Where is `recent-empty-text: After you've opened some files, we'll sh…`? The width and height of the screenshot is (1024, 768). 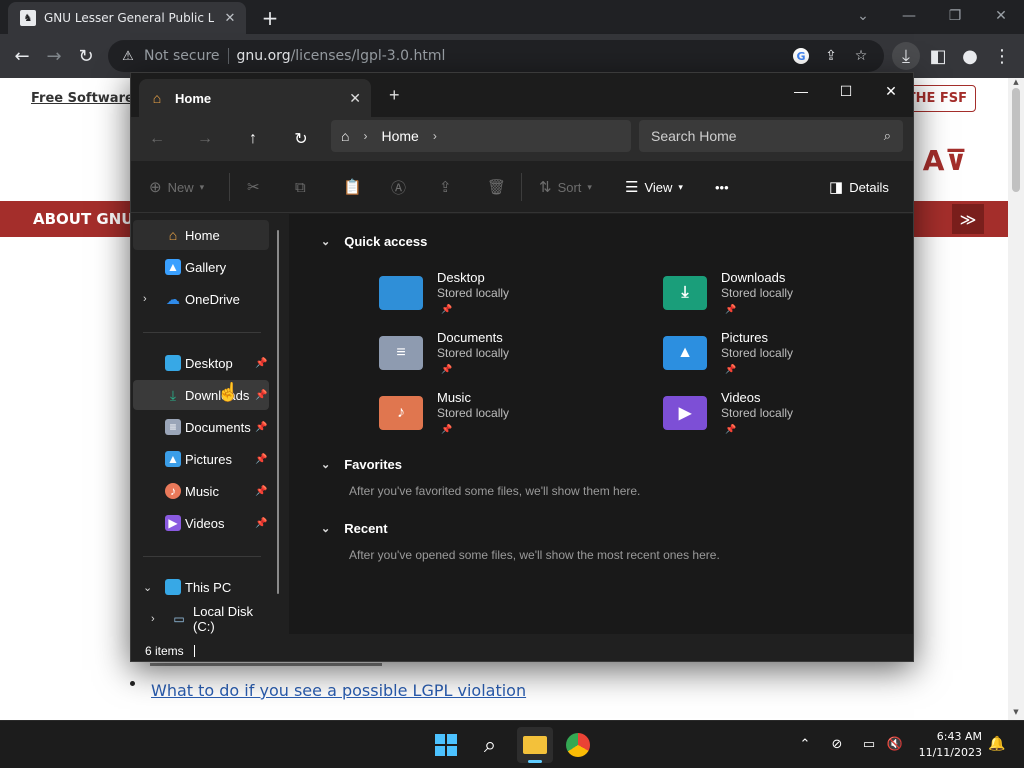
recent-empty-text: After you've opened some files, we'll sh… is located at coordinates (534, 555).